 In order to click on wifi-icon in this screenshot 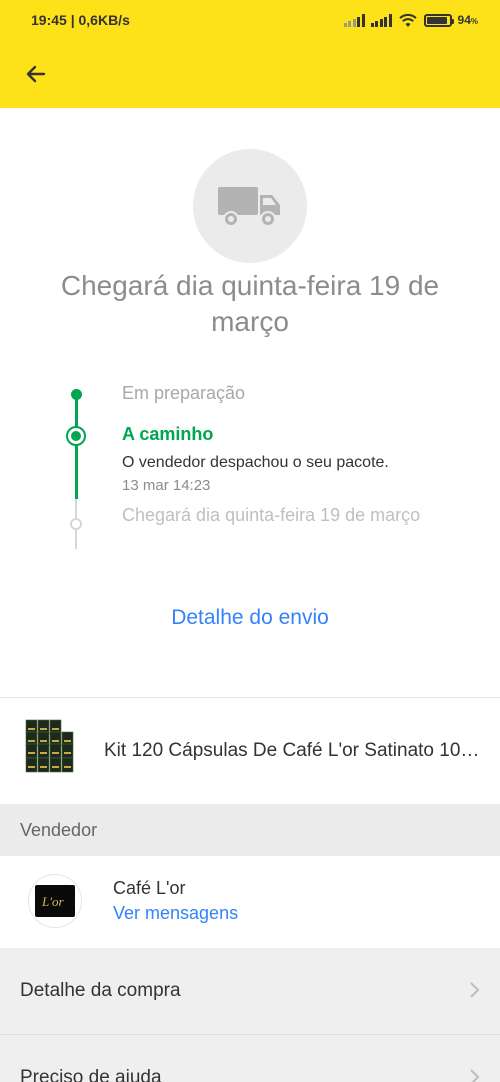, I will do `click(407, 20)`.